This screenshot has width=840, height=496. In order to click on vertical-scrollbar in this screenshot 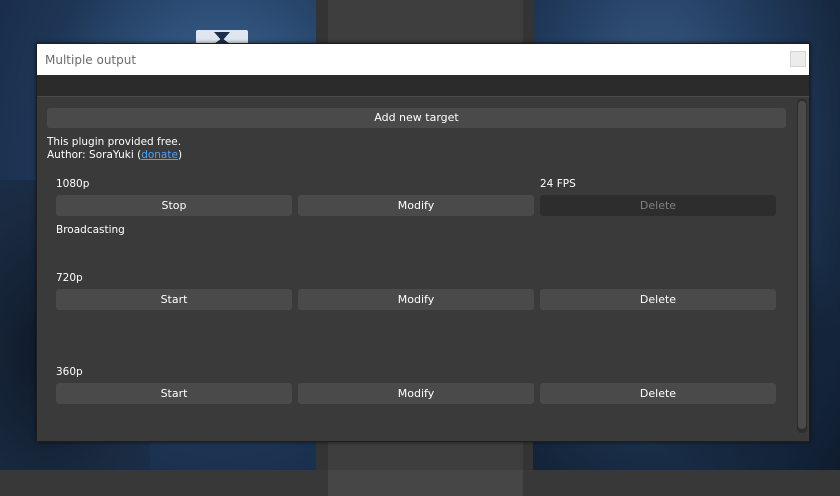, I will do `click(802, 266)`.